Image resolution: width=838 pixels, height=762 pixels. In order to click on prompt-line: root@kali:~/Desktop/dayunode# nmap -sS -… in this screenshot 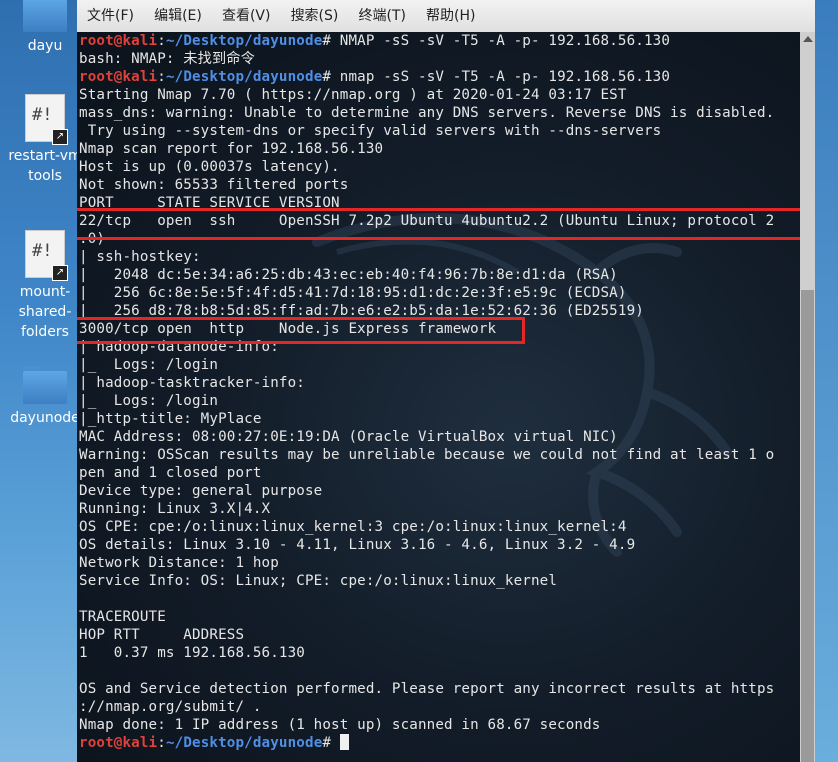, I will do `click(426, 77)`.